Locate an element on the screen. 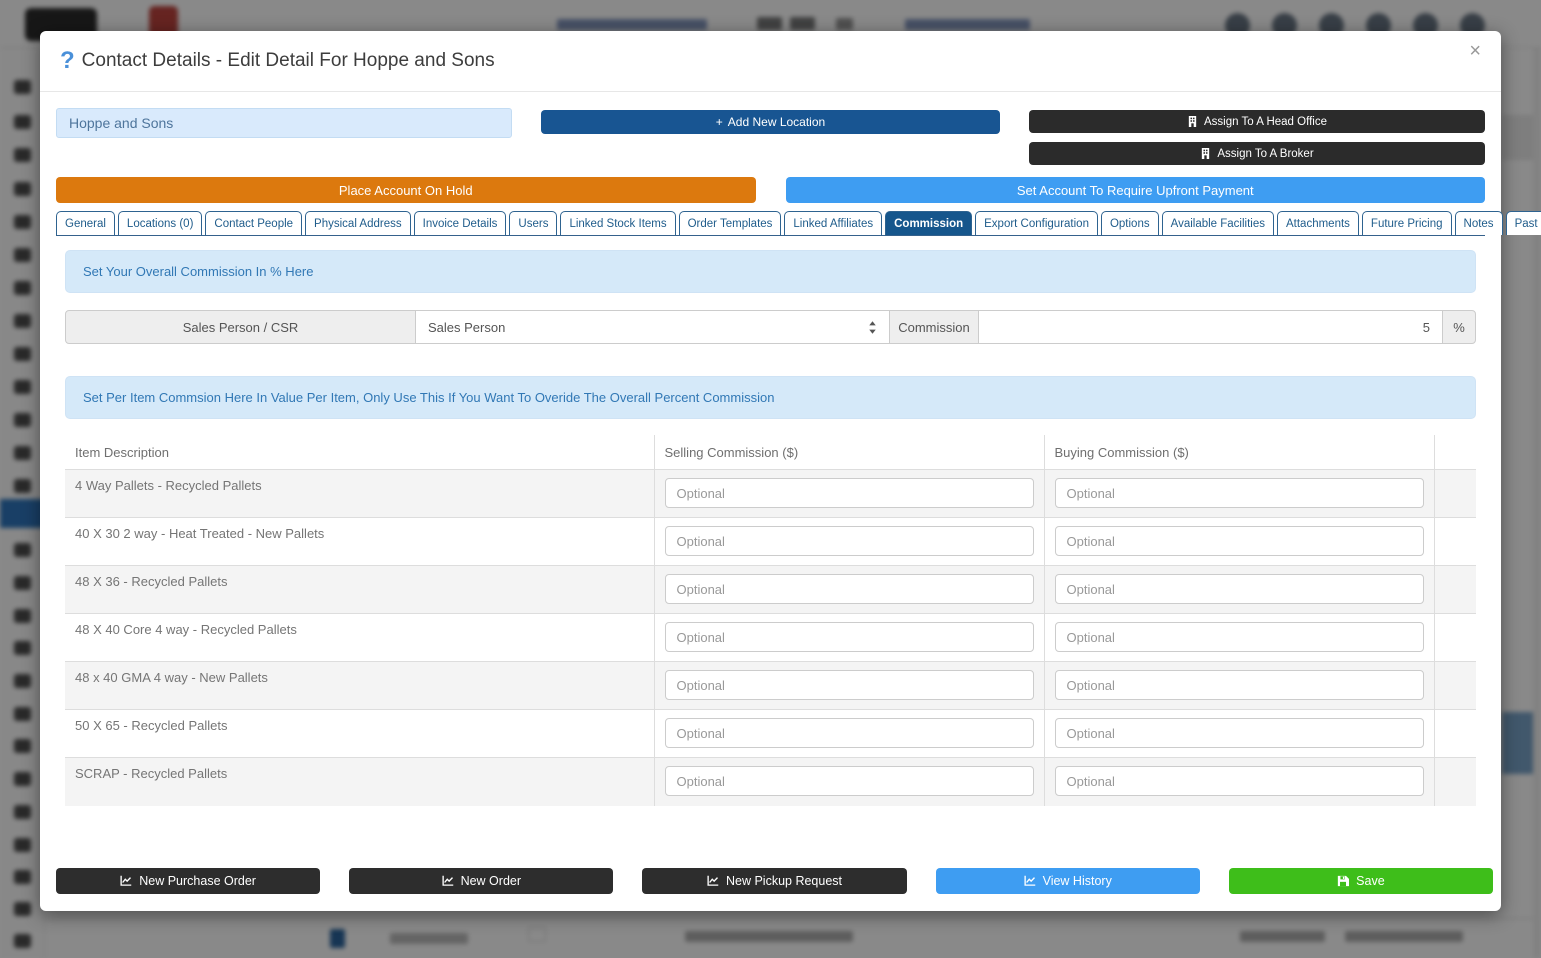 Image resolution: width=1541 pixels, height=958 pixels. tab-options: Options is located at coordinates (1129, 223).